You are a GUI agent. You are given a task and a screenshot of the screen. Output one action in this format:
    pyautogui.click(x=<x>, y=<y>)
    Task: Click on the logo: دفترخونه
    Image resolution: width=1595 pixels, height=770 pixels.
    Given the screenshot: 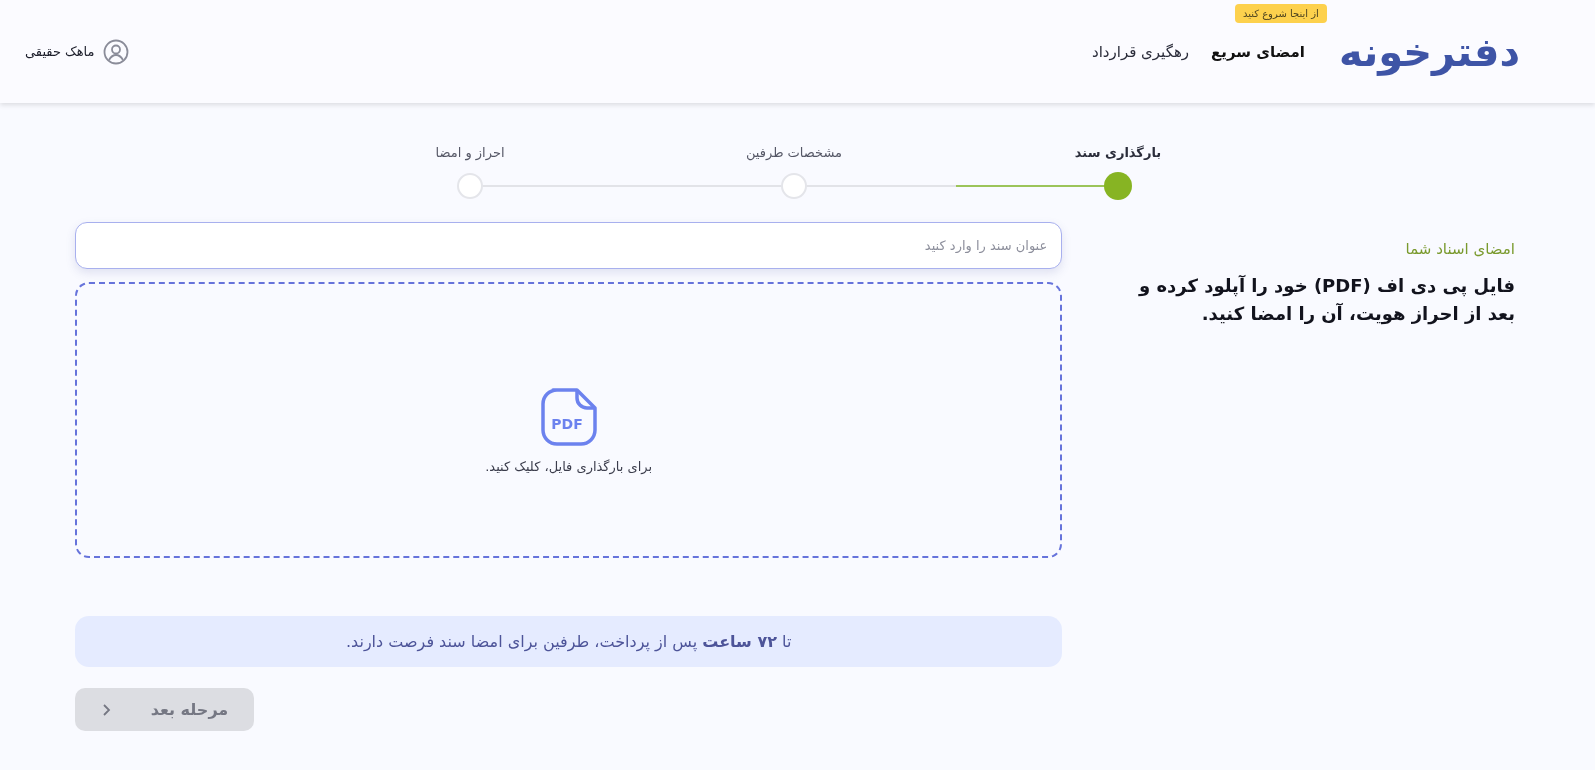 What is the action you would take?
    pyautogui.click(x=1429, y=51)
    